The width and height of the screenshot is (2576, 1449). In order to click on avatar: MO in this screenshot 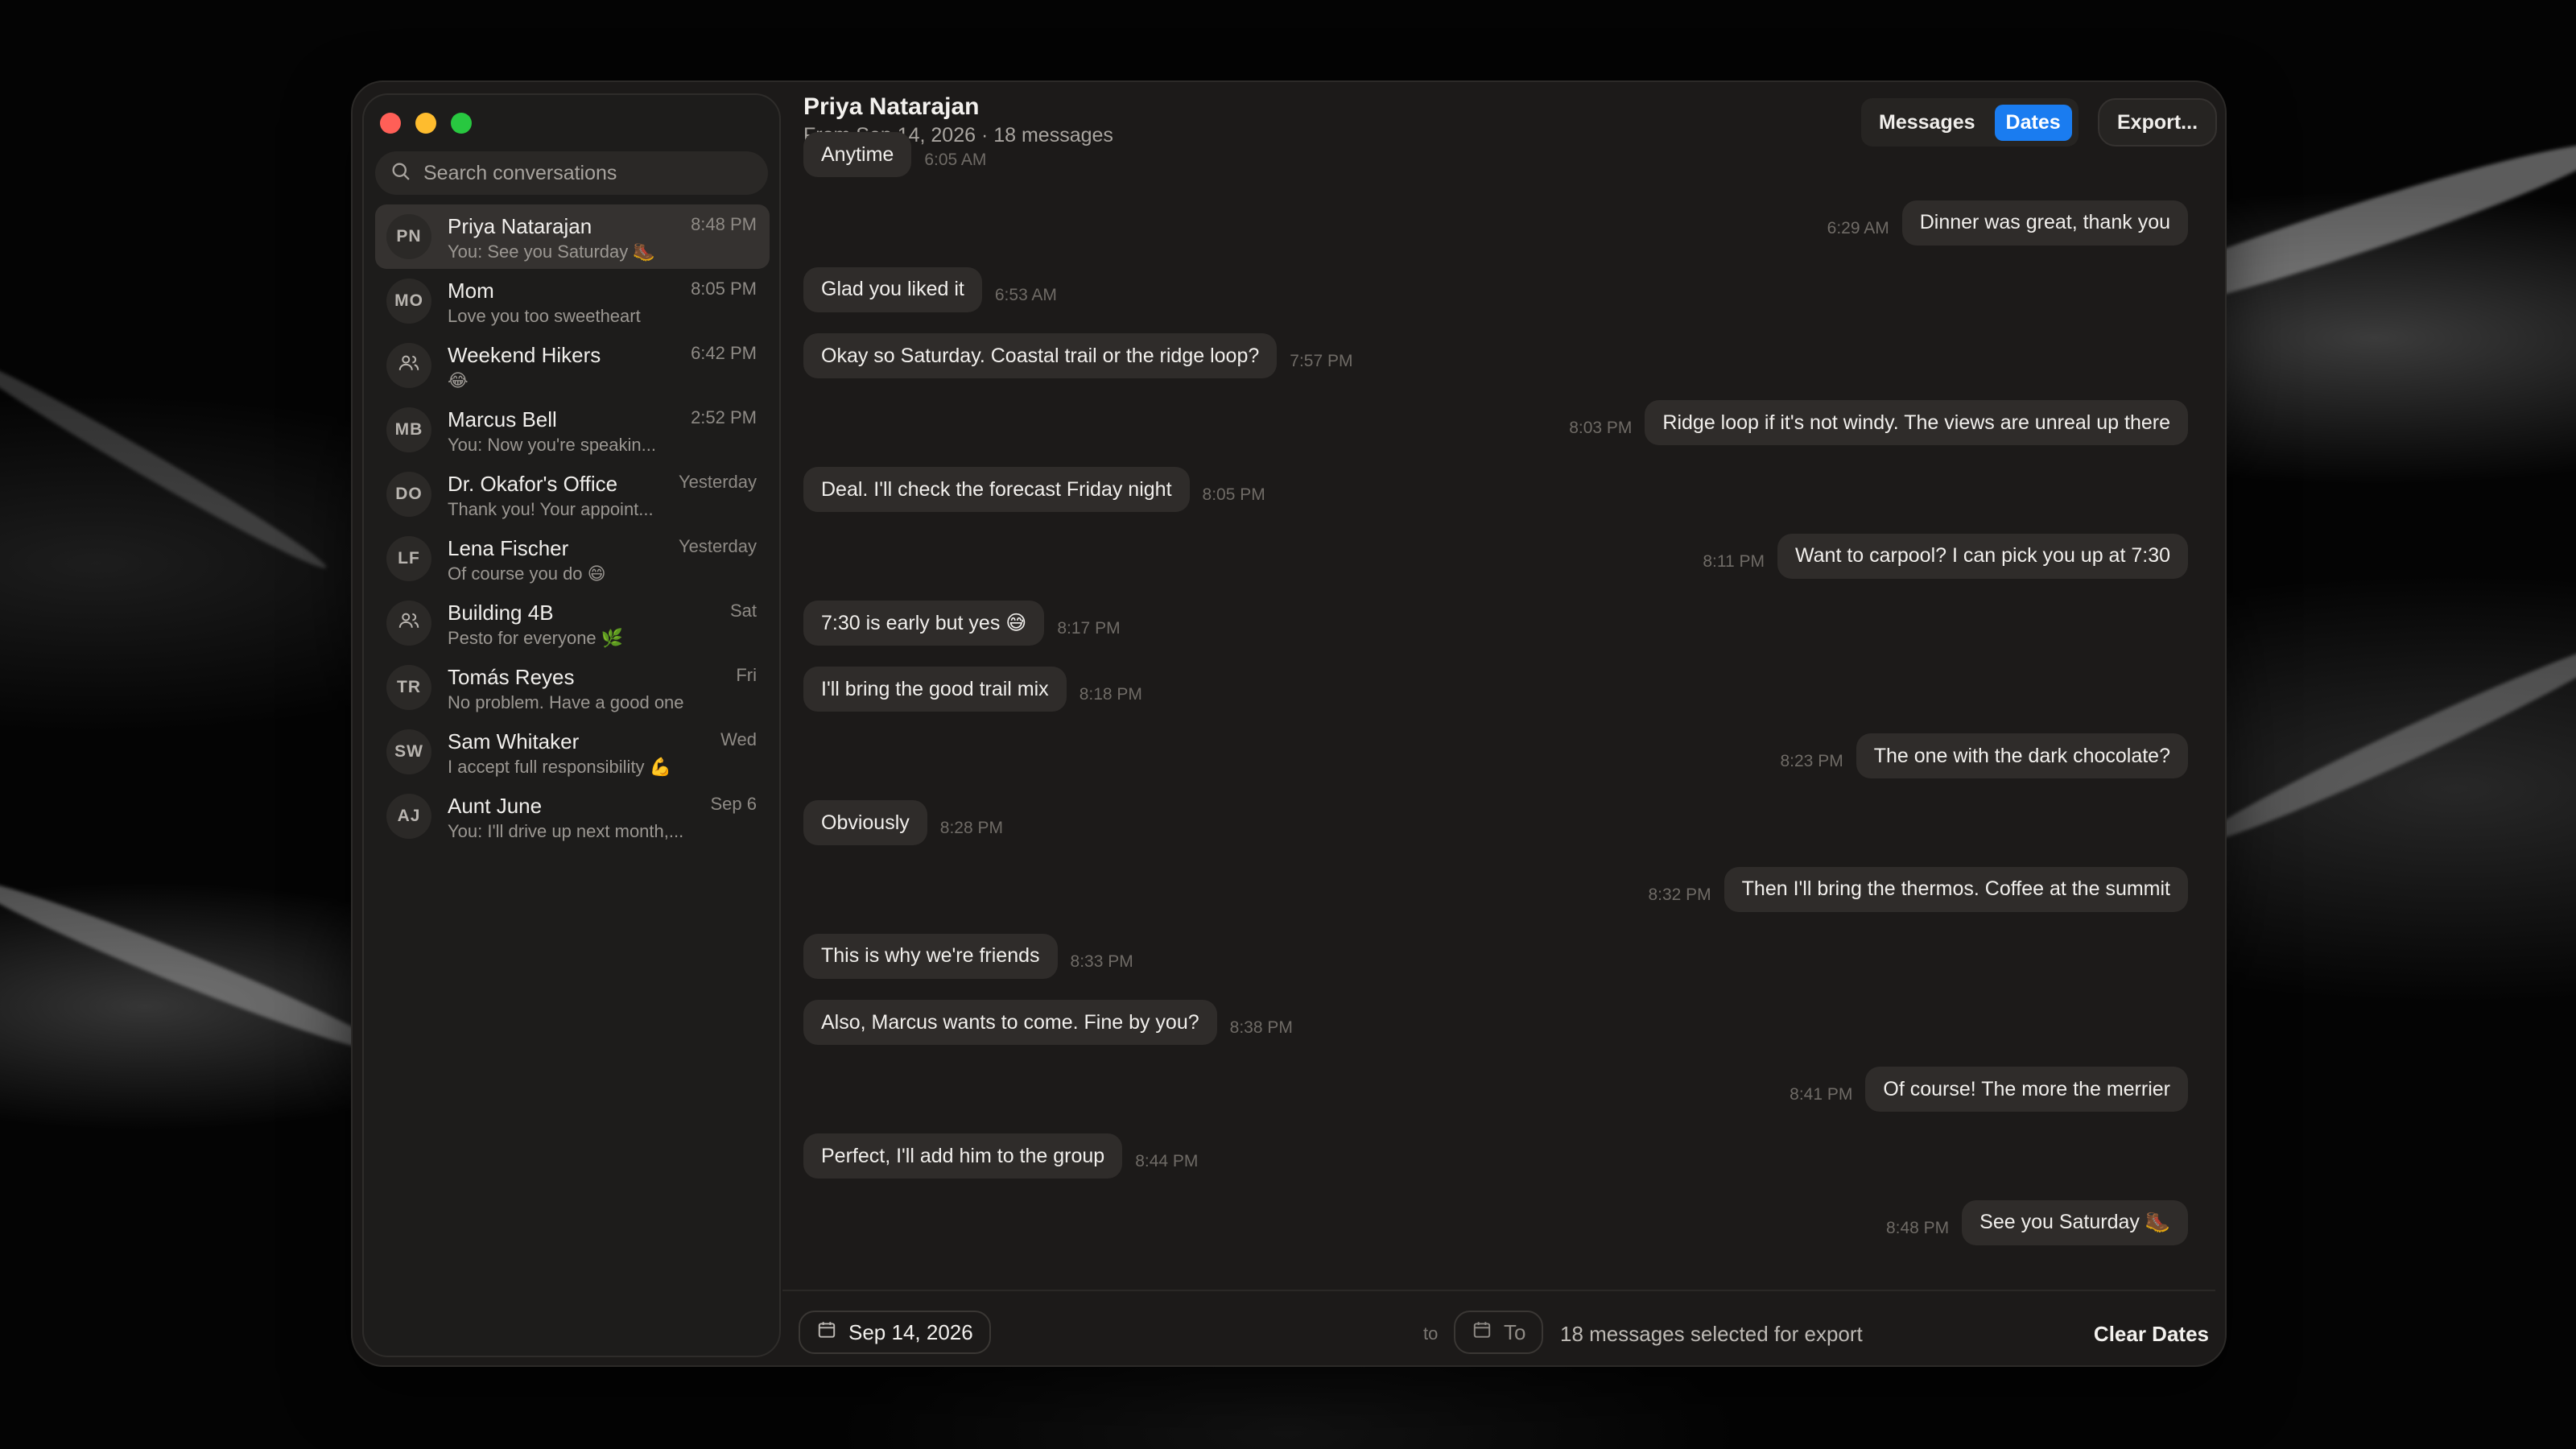, I will do `click(408, 301)`.